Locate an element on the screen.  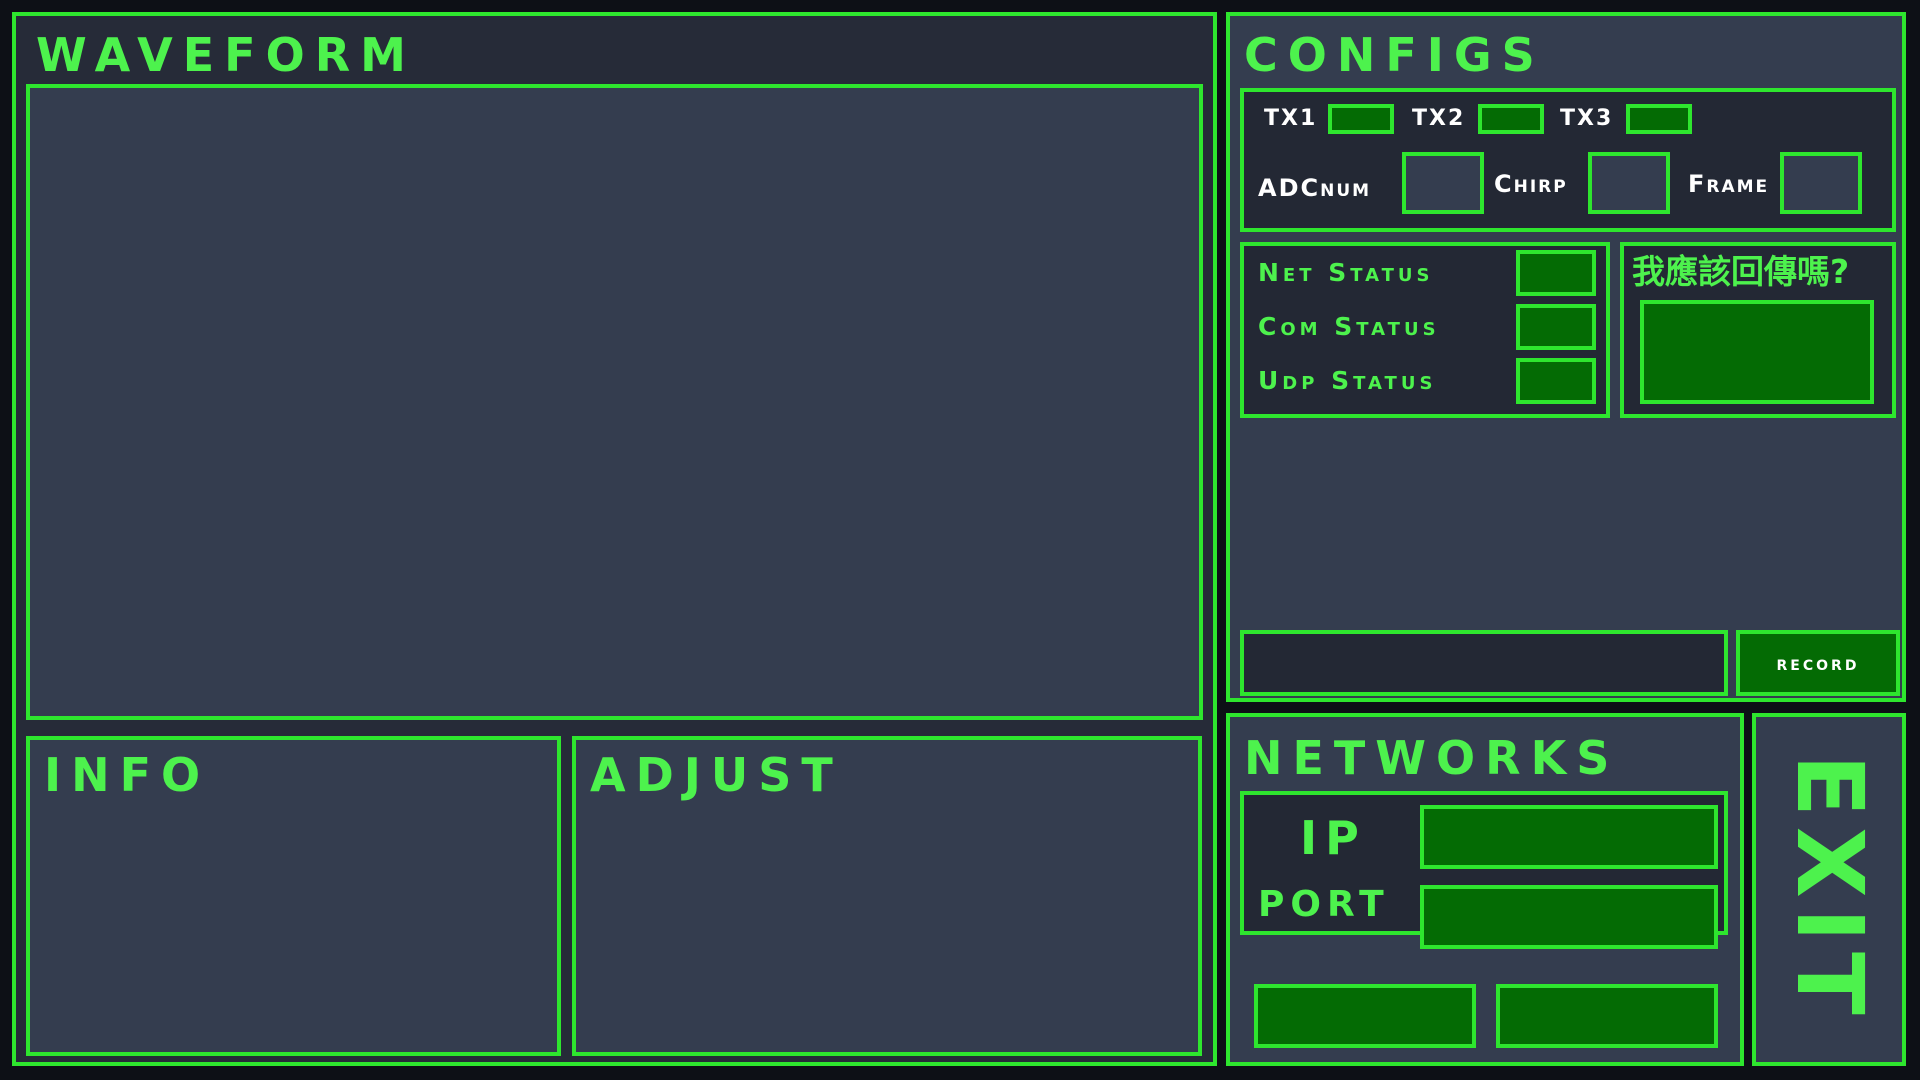
exit-button: EXIT is located at coordinates (1829, 889).